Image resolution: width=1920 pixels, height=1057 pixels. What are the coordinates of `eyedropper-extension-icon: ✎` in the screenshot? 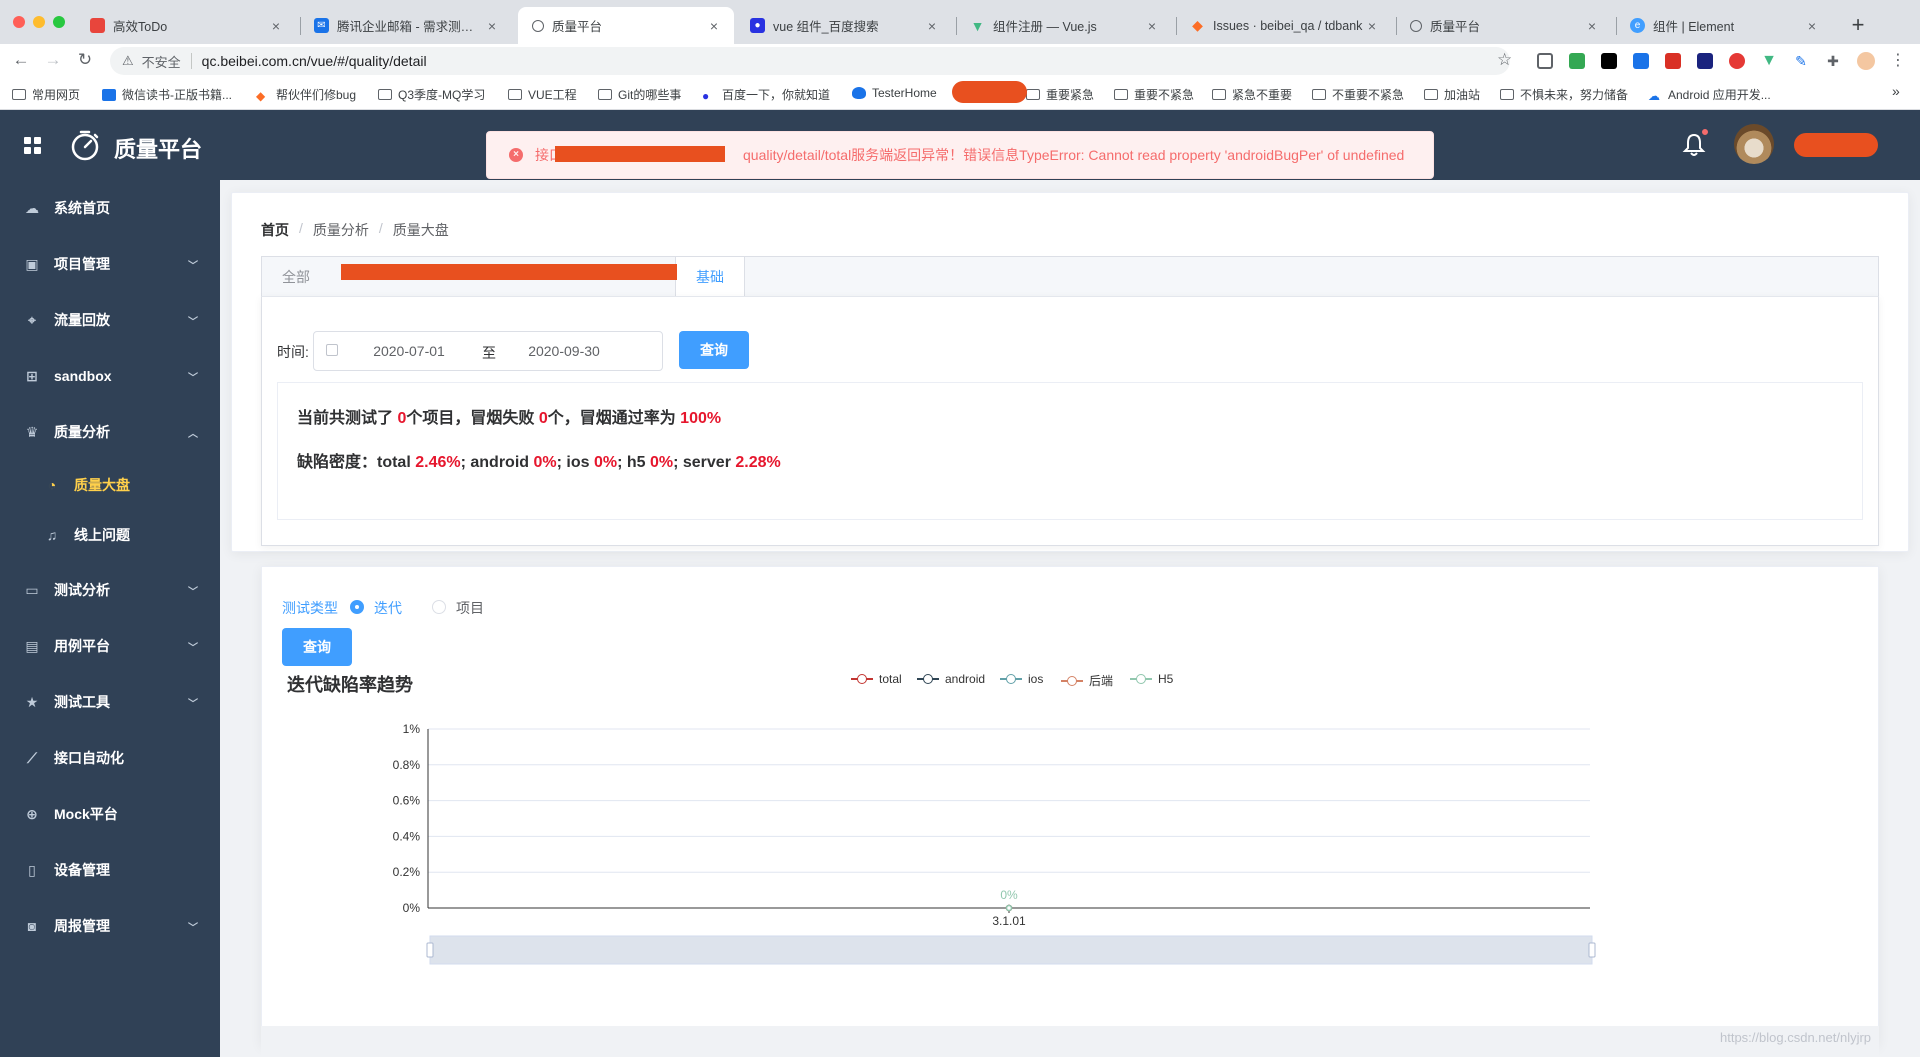 It's located at (1801, 61).